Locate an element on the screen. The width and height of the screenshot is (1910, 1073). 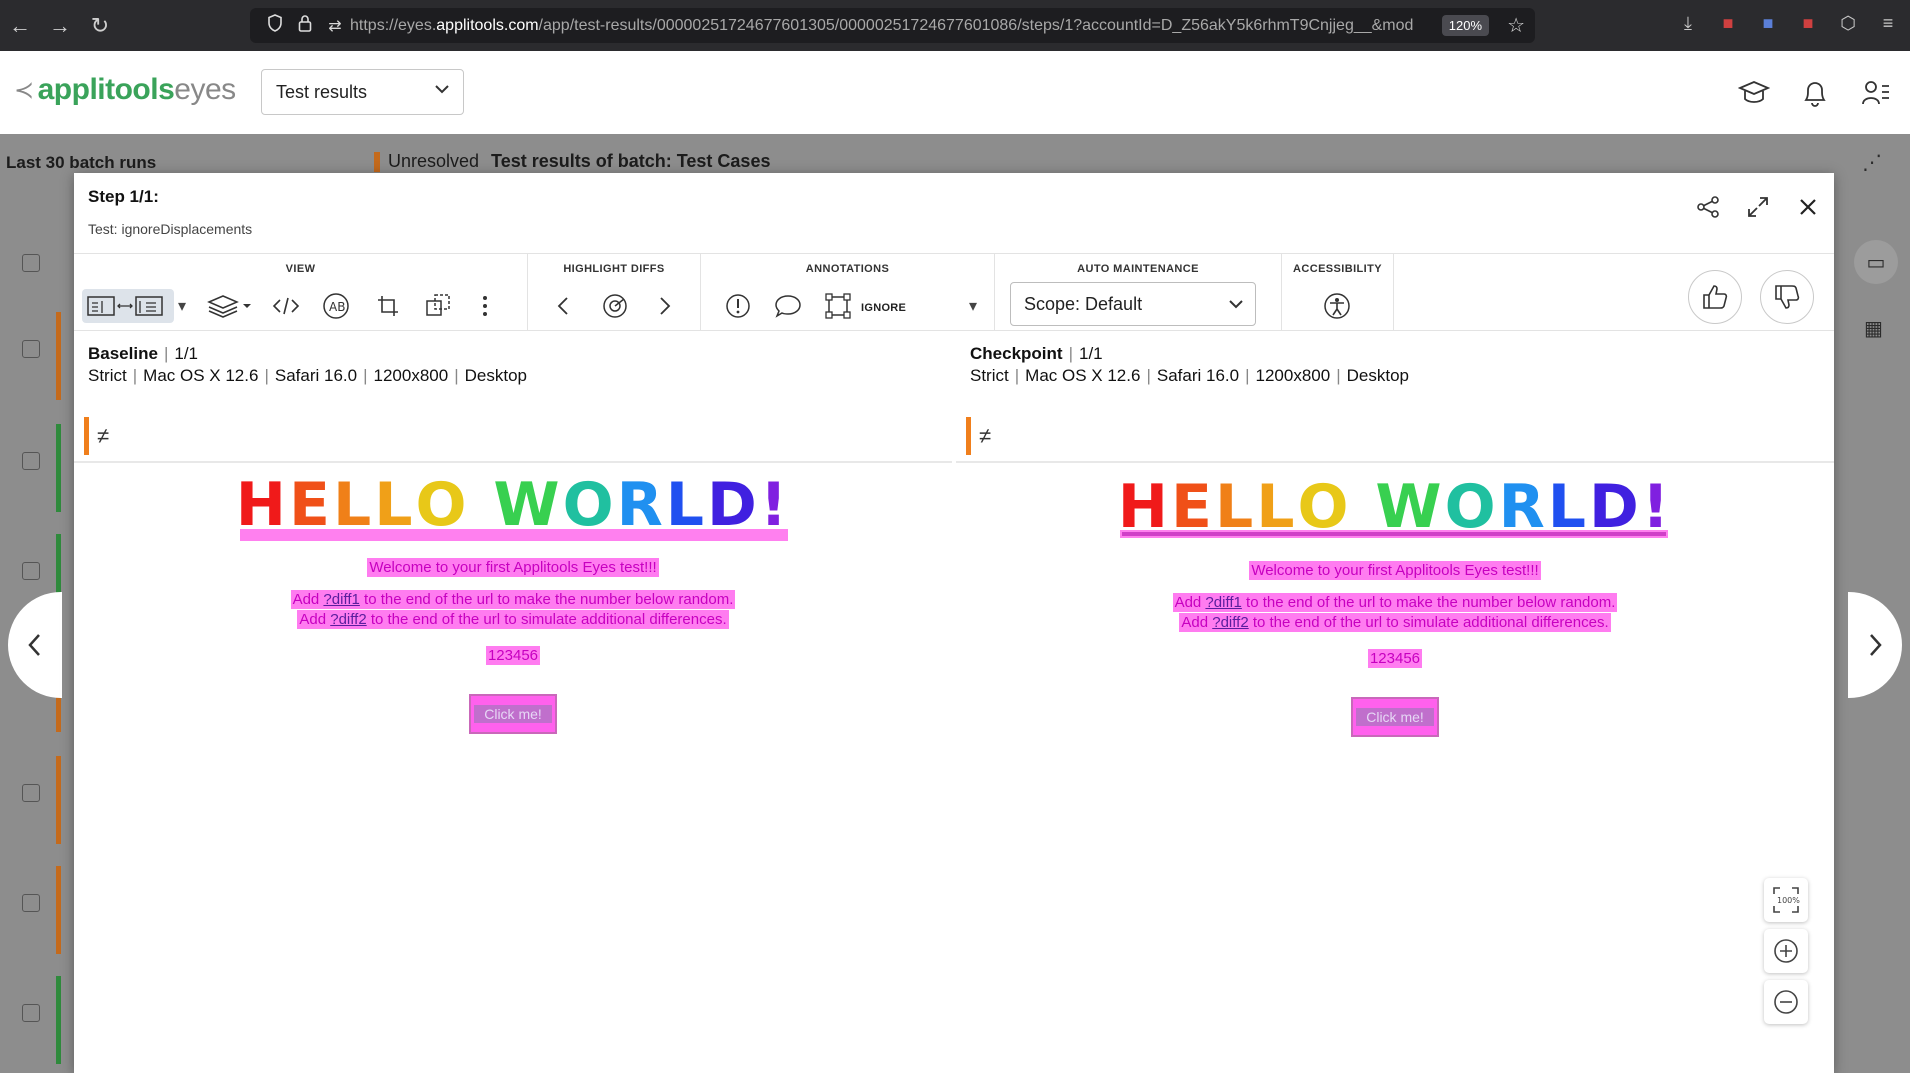
layers-icon is located at coordinates (229, 306).